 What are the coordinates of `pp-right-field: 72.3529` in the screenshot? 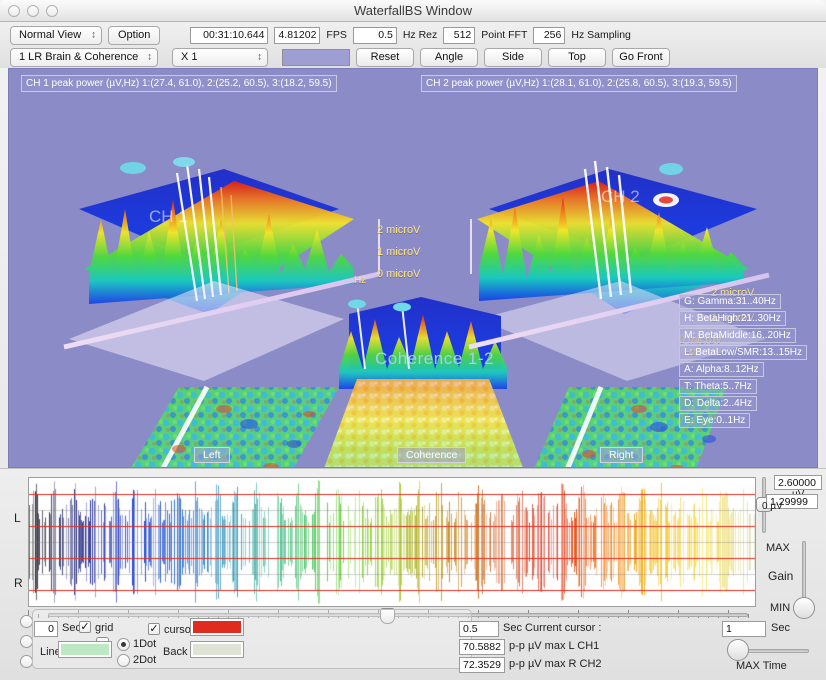 It's located at (482, 665).